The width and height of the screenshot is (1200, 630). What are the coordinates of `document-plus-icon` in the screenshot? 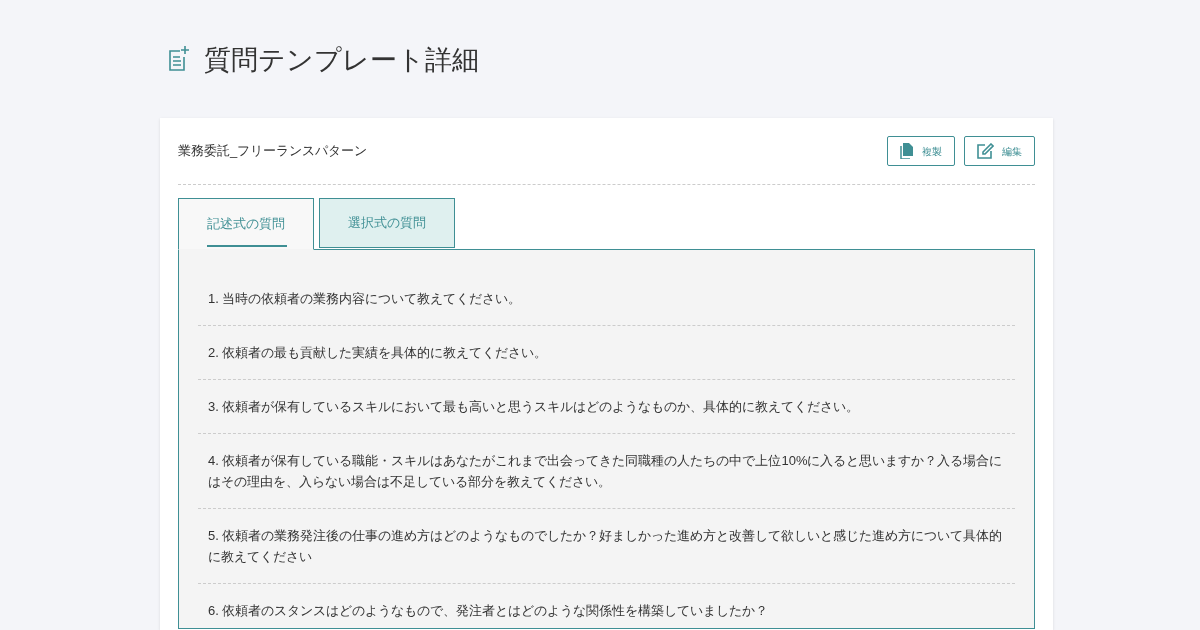 It's located at (179, 58).